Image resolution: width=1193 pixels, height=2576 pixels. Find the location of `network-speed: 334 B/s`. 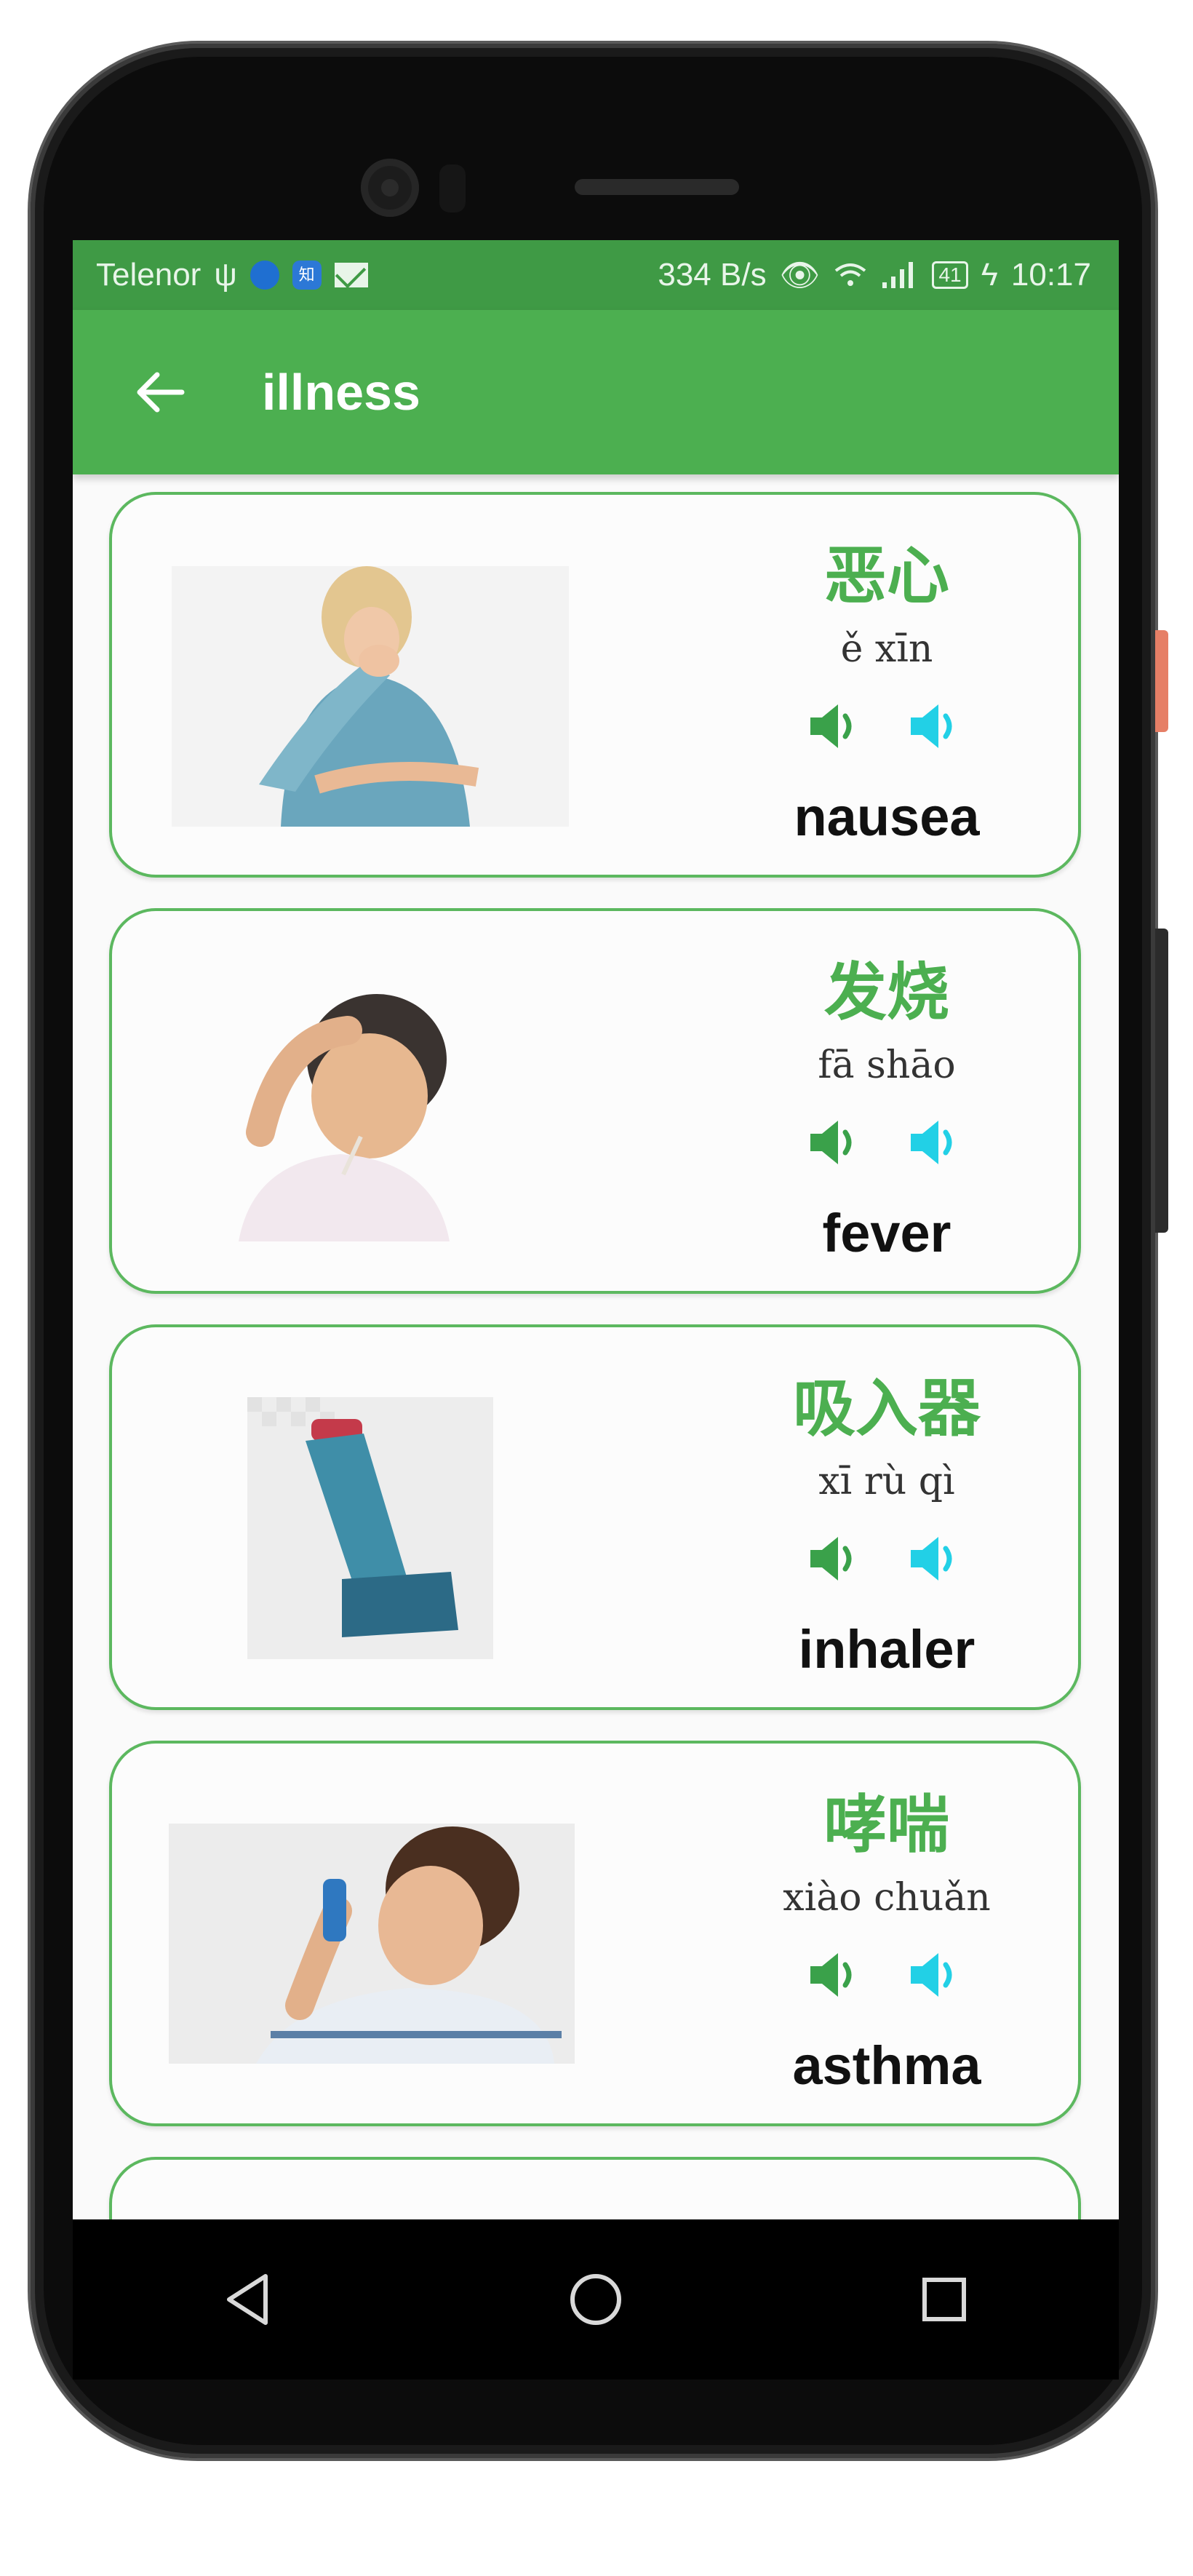

network-speed: 334 B/s is located at coordinates (712, 275).